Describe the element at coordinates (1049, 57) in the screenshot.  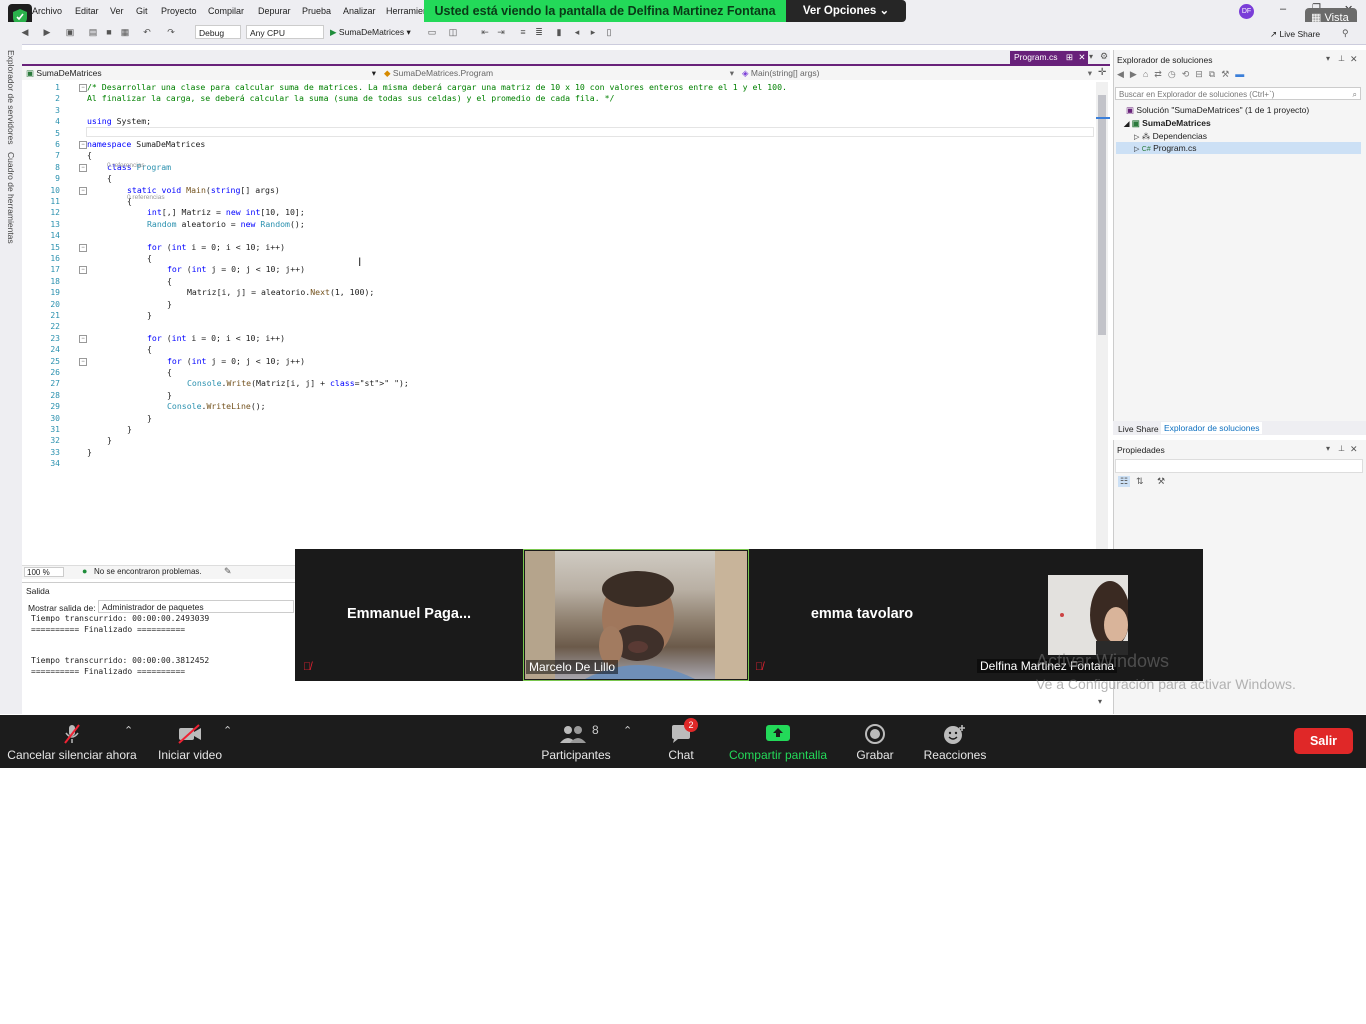
I see `tab-program-cs: Program.cs ⊞ ✕` at that location.